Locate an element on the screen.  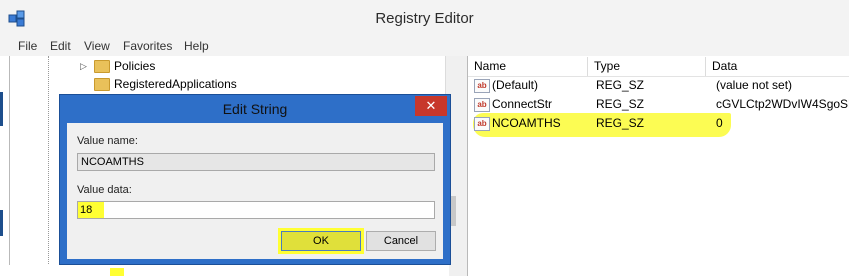
menu-favorites: Favorites is located at coordinates (147, 46).